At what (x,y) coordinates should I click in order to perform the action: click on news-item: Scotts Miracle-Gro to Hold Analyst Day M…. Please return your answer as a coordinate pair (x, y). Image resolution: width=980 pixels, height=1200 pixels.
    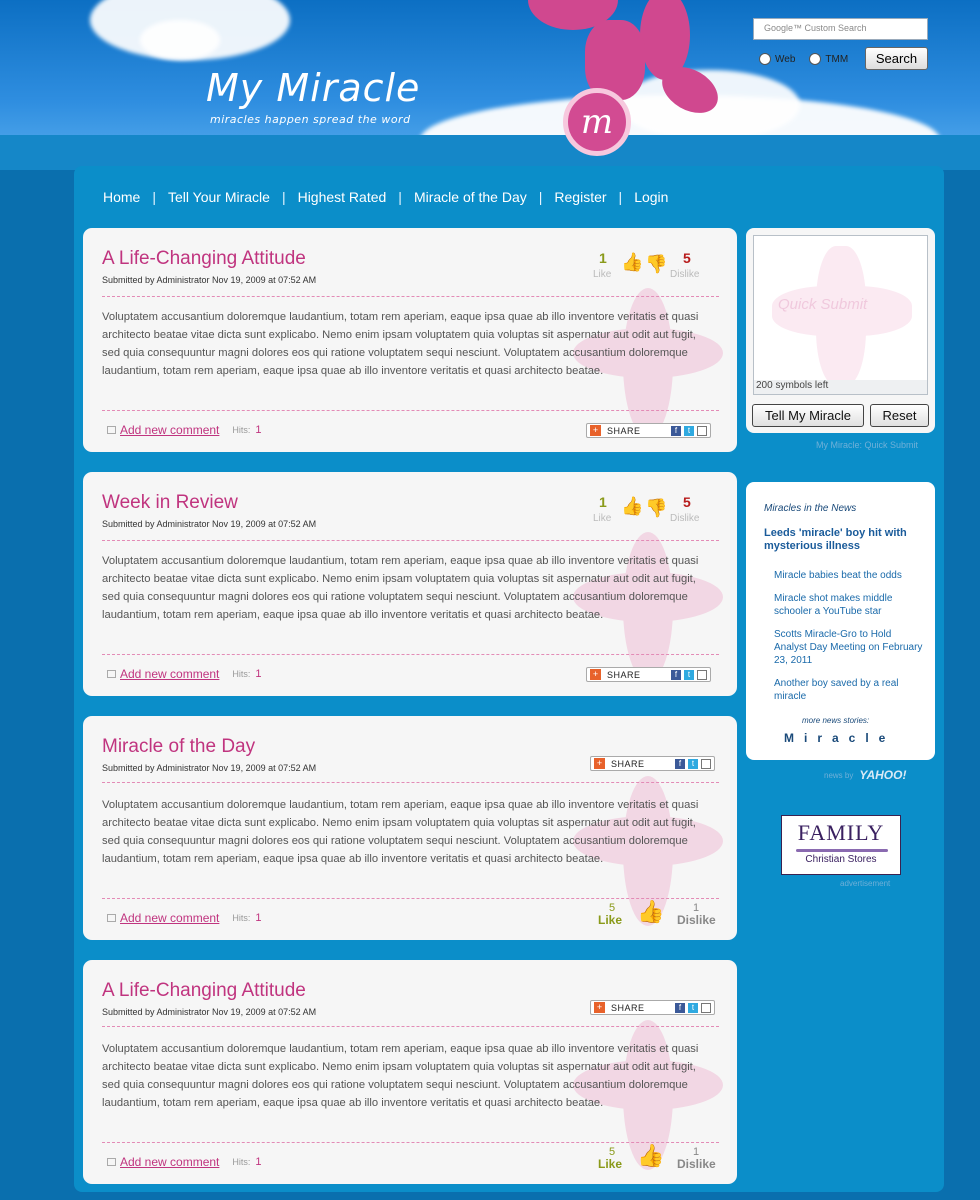
    Looking at the image, I should click on (849, 647).